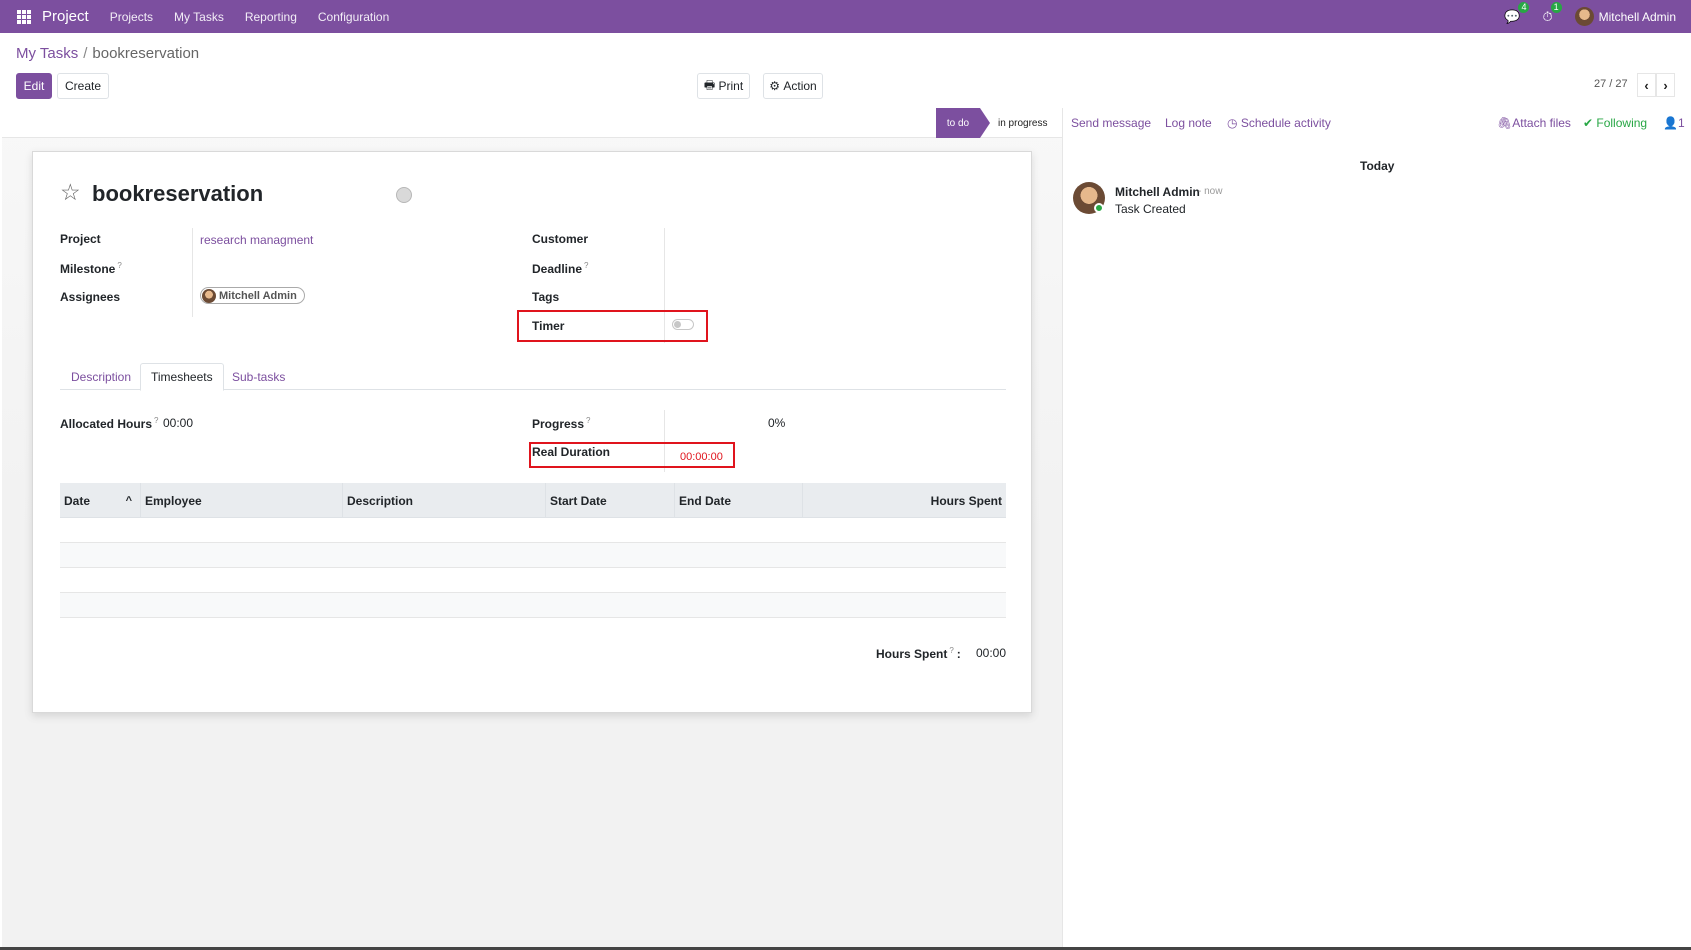  What do you see at coordinates (1111, 123) in the screenshot?
I see `send-message-button: Send message` at bounding box center [1111, 123].